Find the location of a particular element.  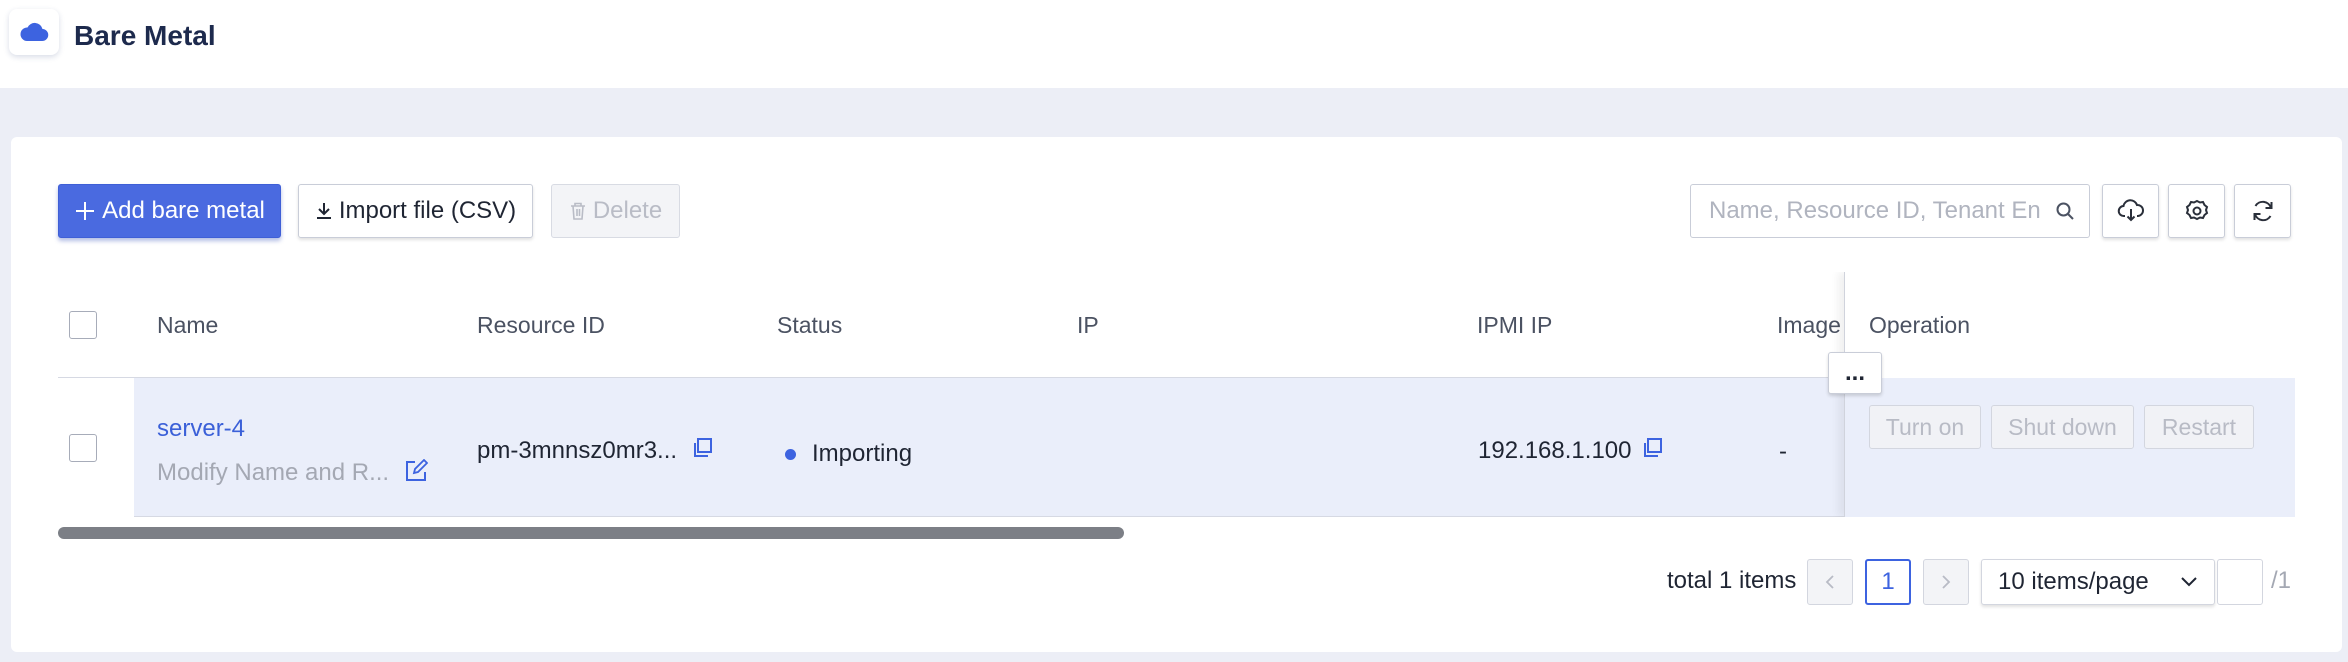

cloud-download-icon is located at coordinates (2130, 210).